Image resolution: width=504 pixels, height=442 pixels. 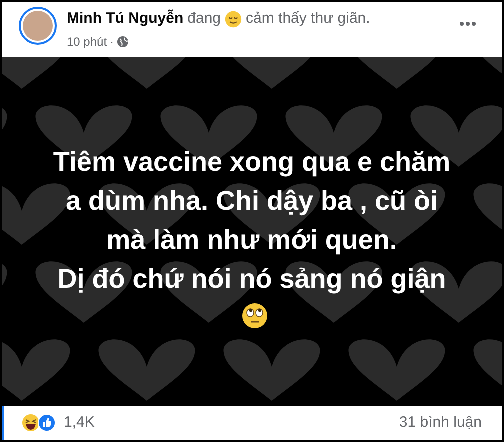 What do you see at coordinates (31, 423) in the screenshot?
I see `laughing-face-icon` at bounding box center [31, 423].